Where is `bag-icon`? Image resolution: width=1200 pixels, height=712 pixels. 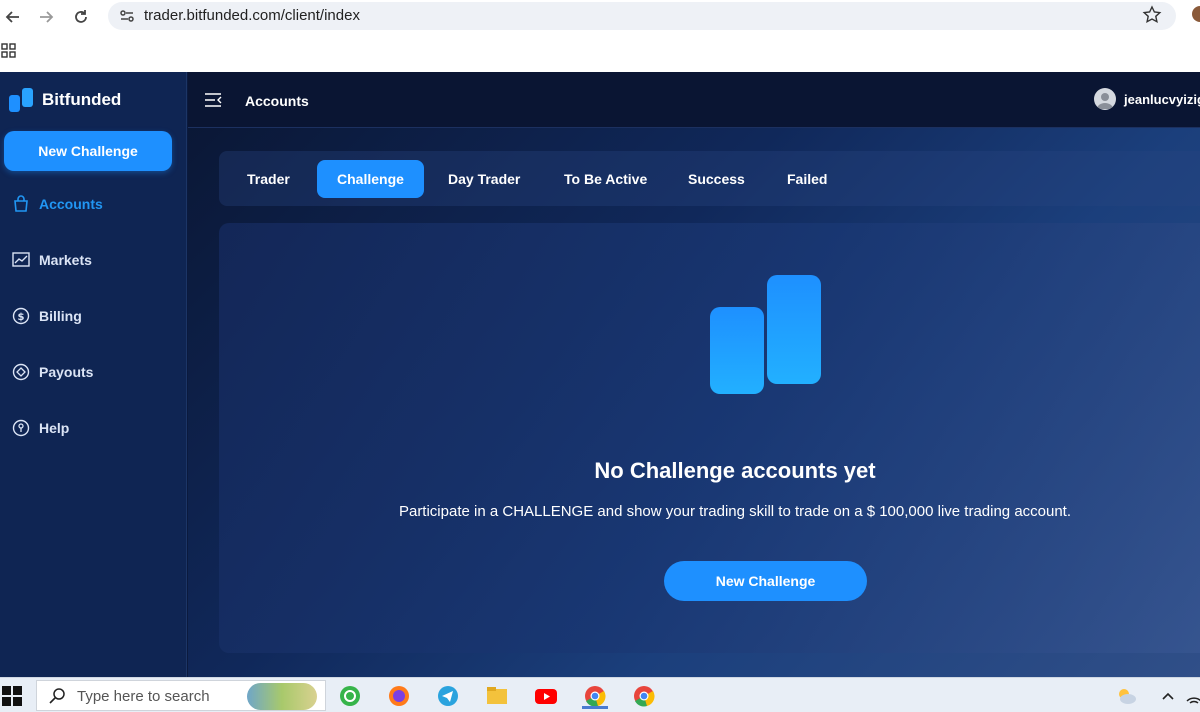
bag-icon is located at coordinates (21, 203).